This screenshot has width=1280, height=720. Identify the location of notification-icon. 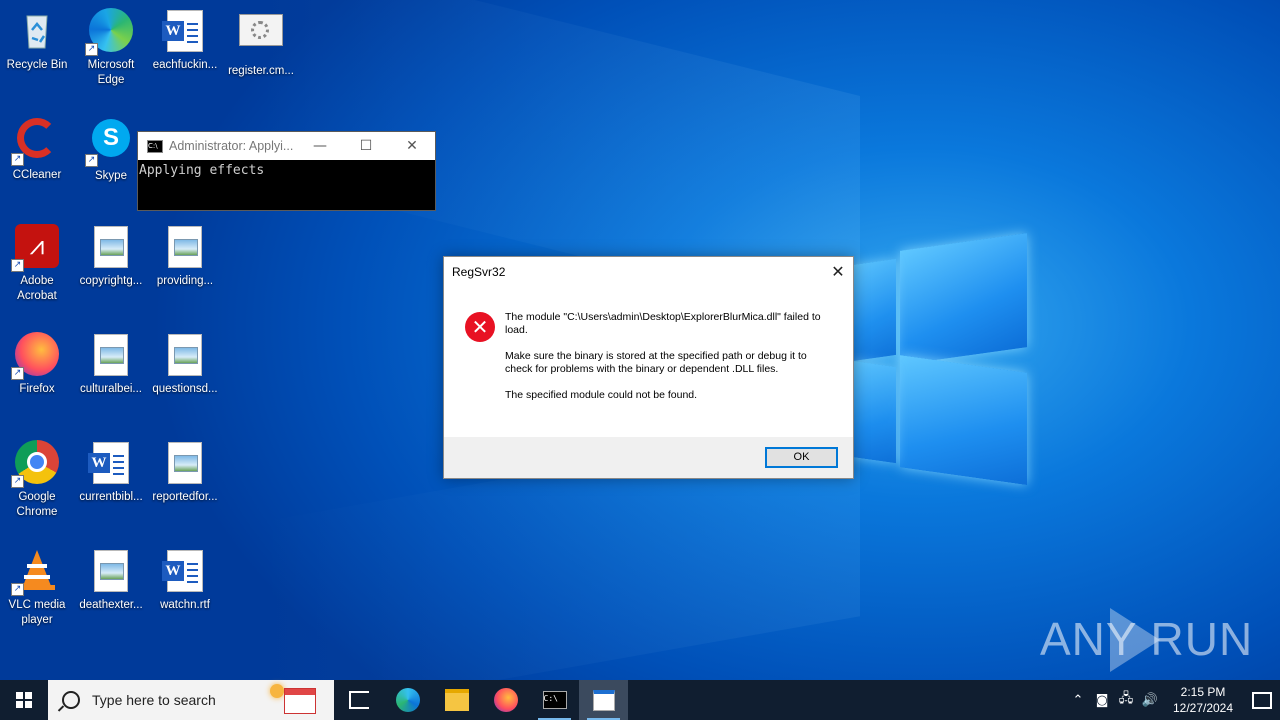
(1262, 700).